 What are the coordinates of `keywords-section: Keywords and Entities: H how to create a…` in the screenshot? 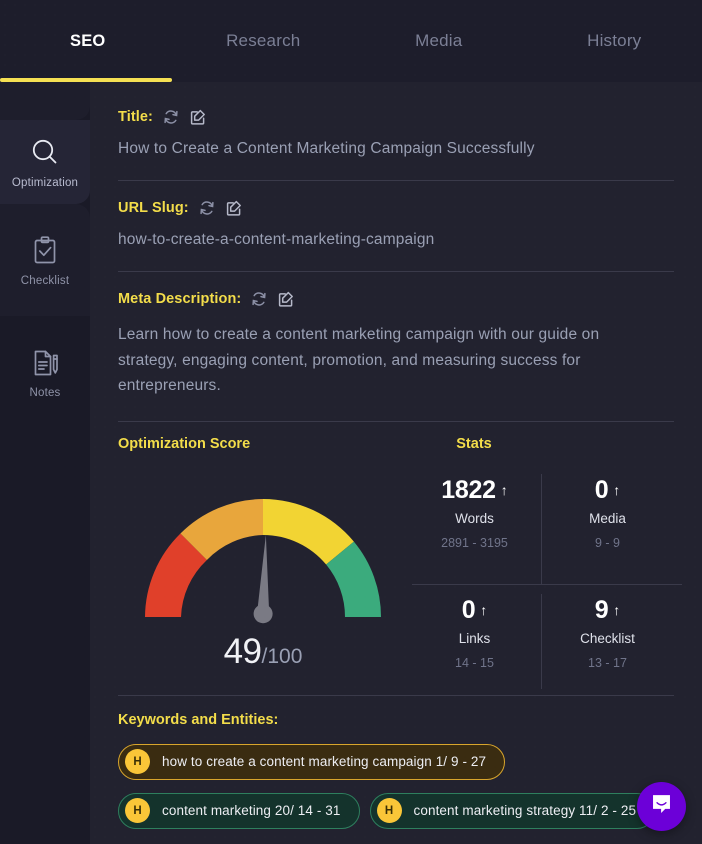 It's located at (396, 762).